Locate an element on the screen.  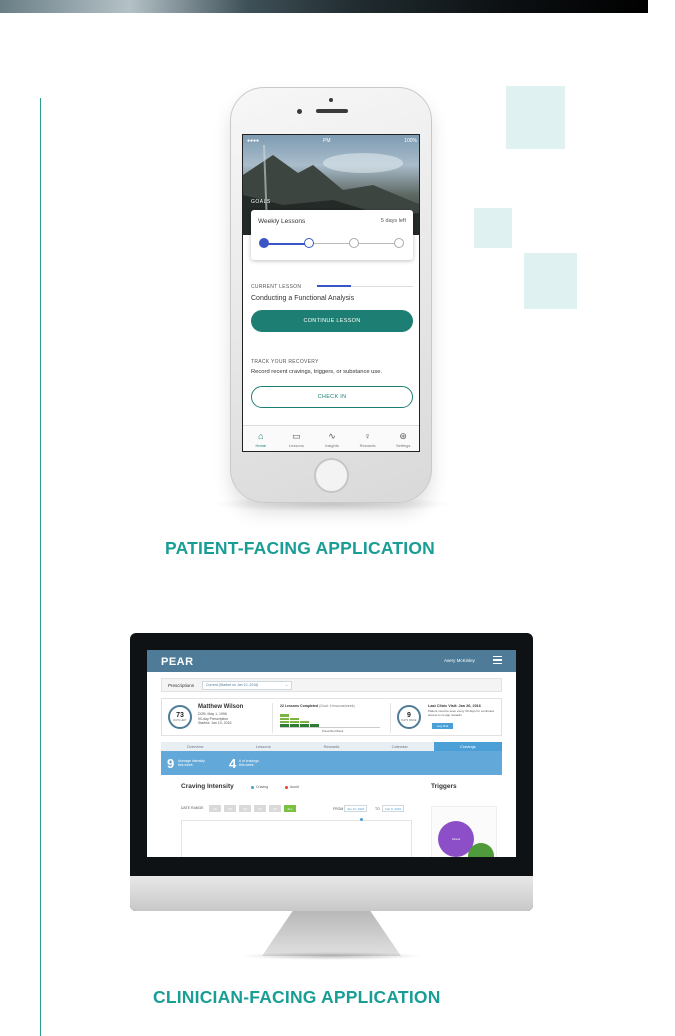
lesson-progress-fill is located at coordinates (334, 286).